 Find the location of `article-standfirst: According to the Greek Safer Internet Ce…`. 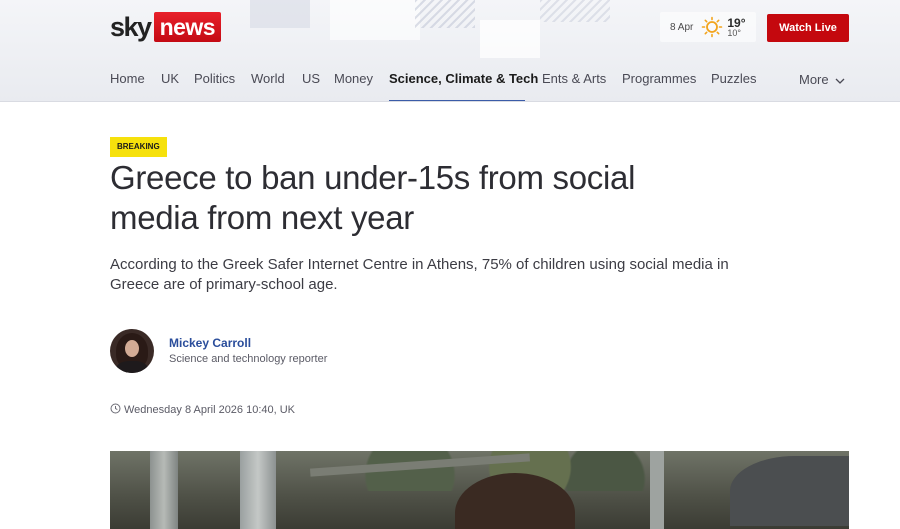

article-standfirst: According to the Greek Safer Internet Ce… is located at coordinates (419, 274).